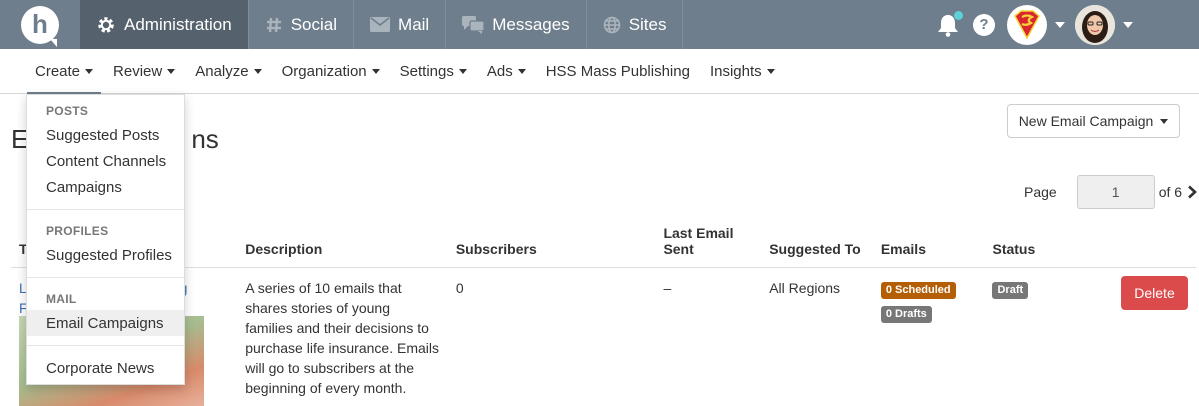 The width and height of the screenshot is (1199, 406). I want to click on tab-label: Sites, so click(647, 24).